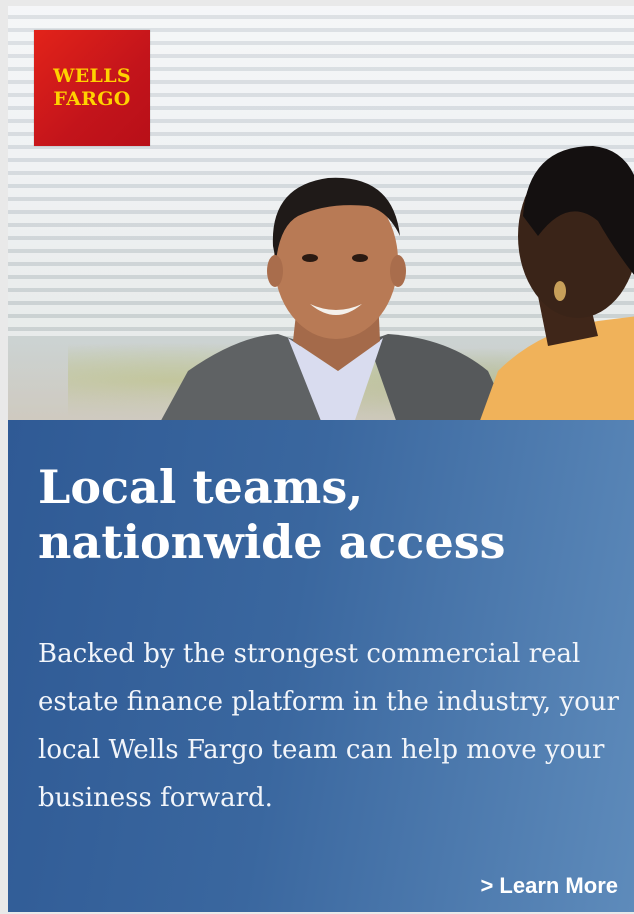  I want to click on smiling-man-illustration, so click(336, 298).